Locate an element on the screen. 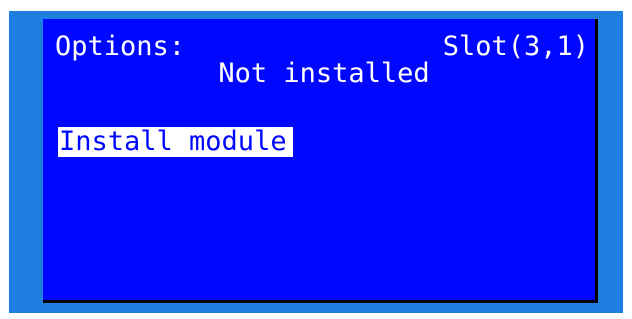 This screenshot has width=632, height=319. menu-item-install-module: Install module is located at coordinates (175, 142).